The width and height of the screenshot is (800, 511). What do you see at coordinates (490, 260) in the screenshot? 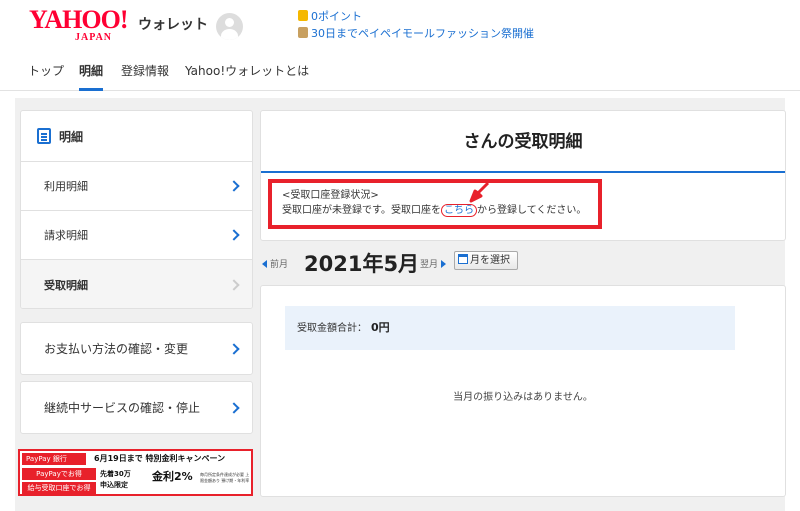
I see `select-month-label: 月を選択` at bounding box center [490, 260].